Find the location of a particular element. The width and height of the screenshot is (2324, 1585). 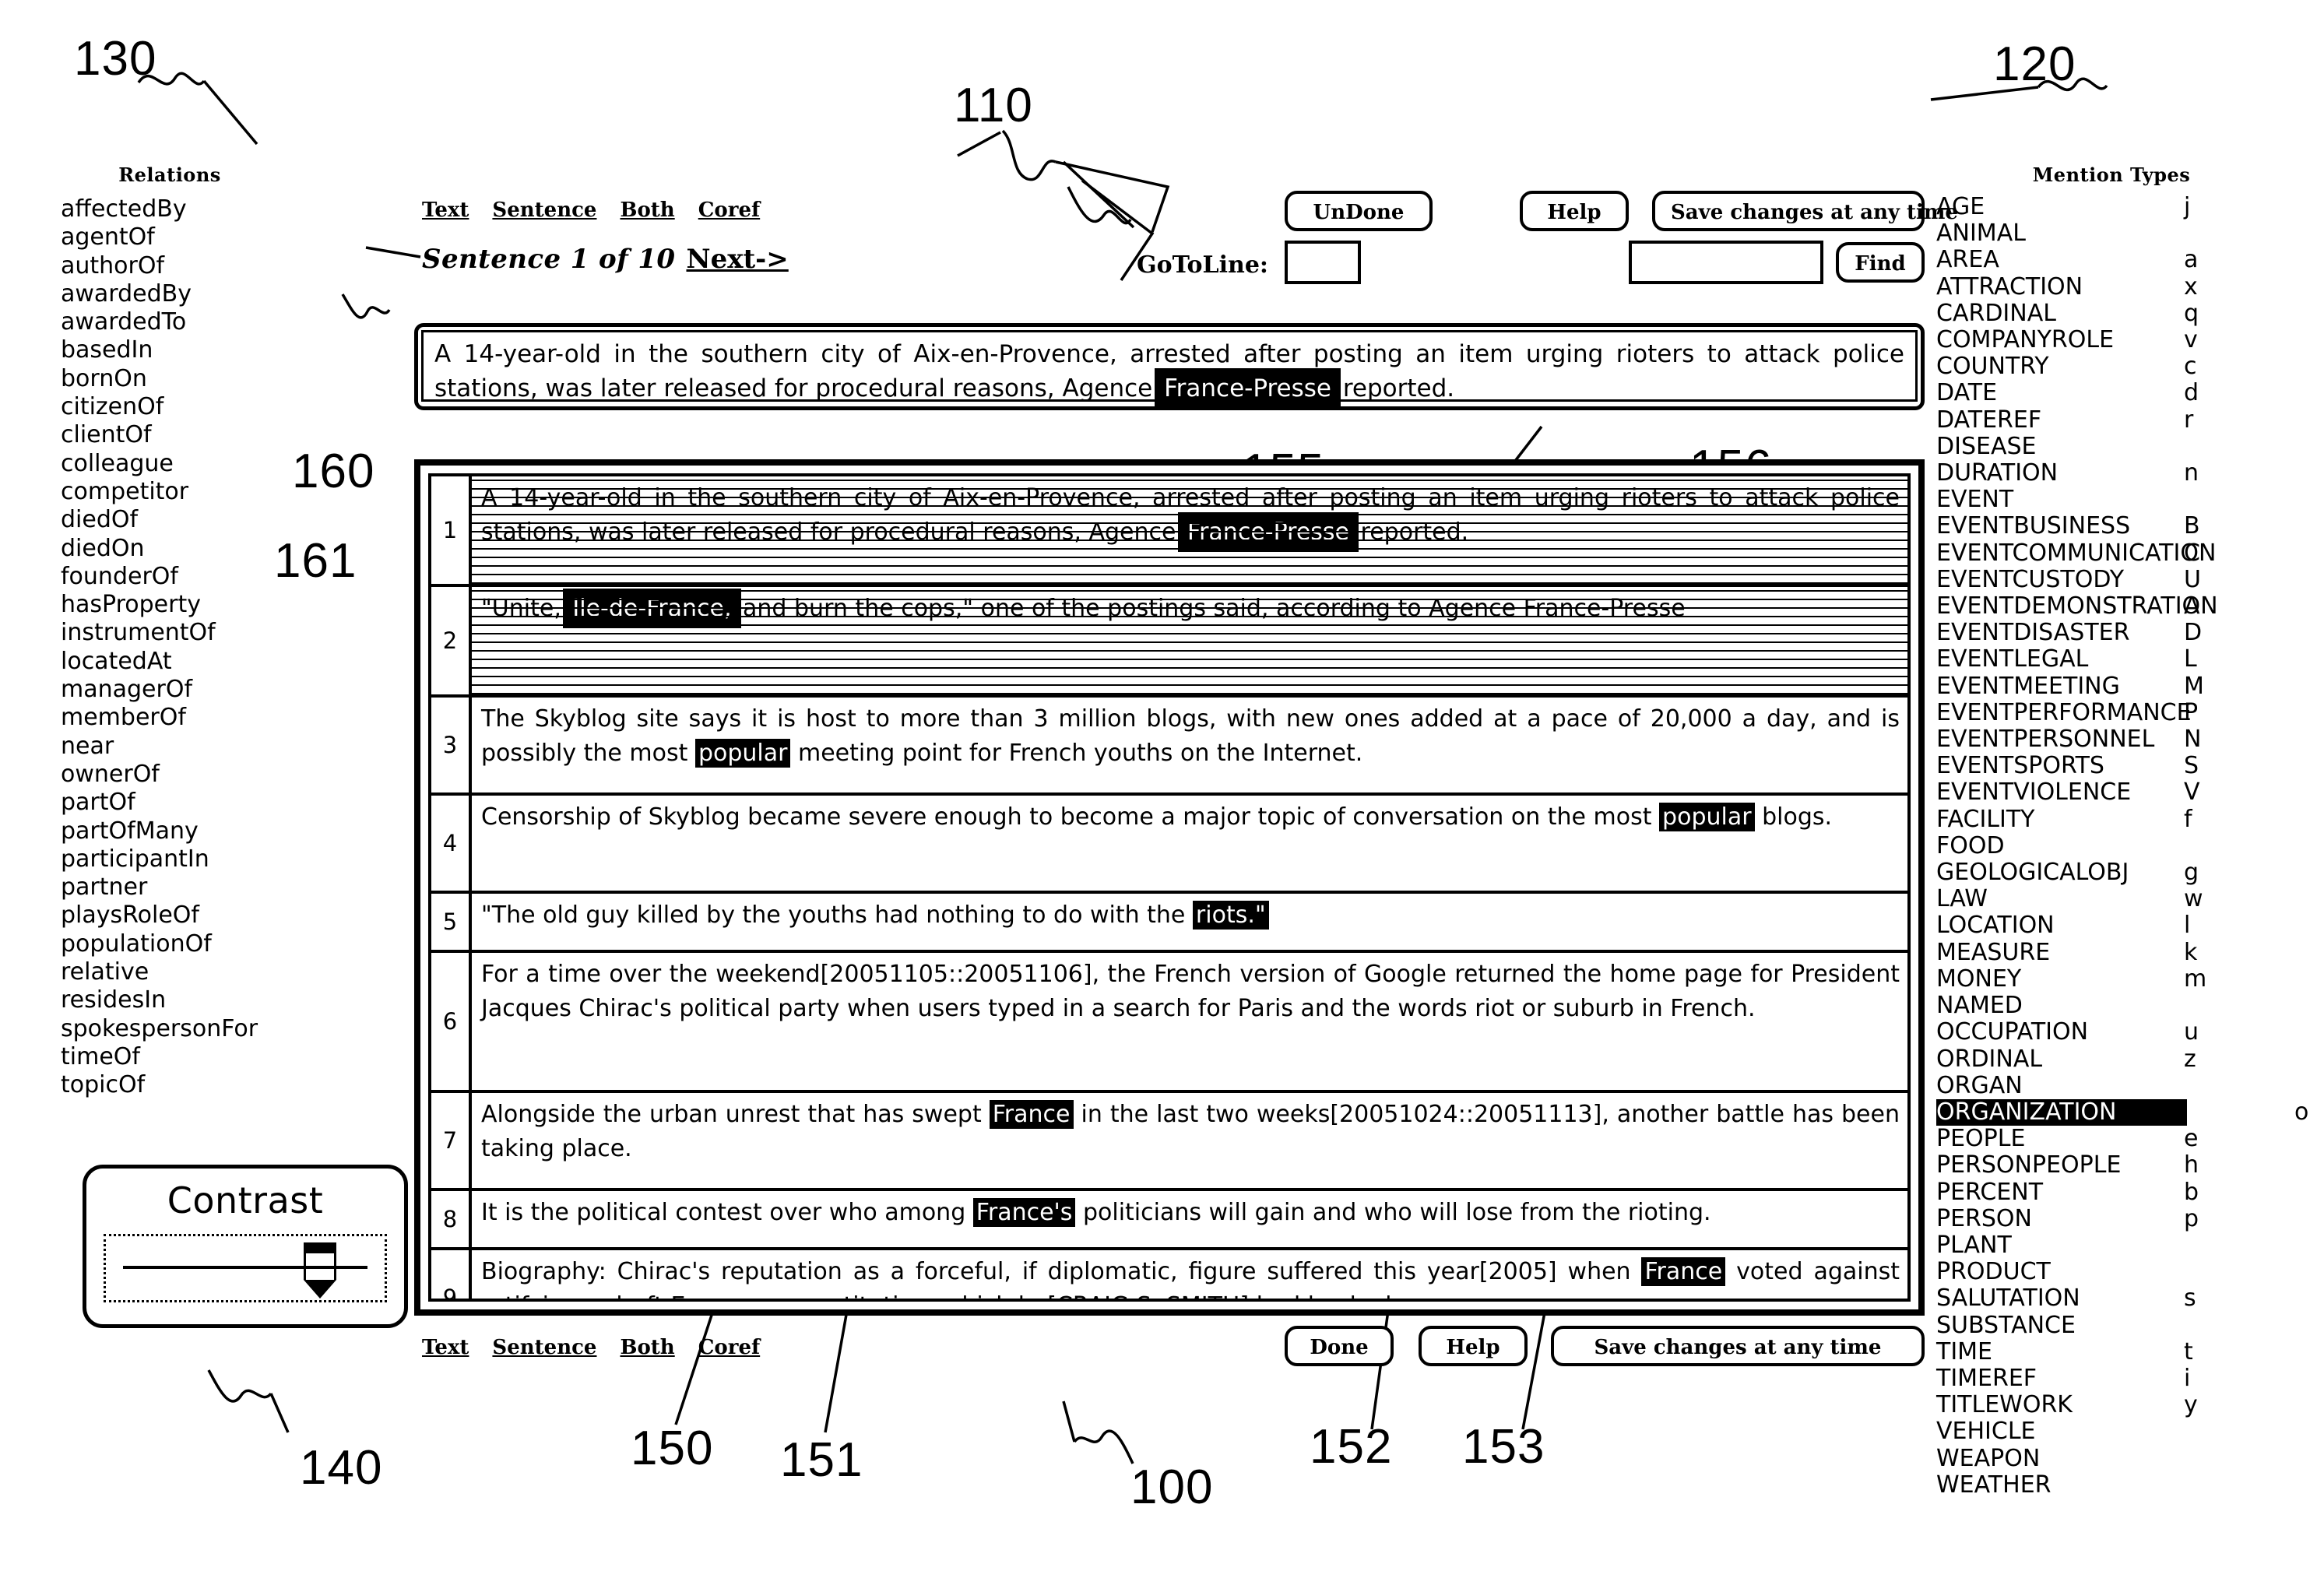

mention-type-item: NAMED is located at coordinates (2130, 1005).